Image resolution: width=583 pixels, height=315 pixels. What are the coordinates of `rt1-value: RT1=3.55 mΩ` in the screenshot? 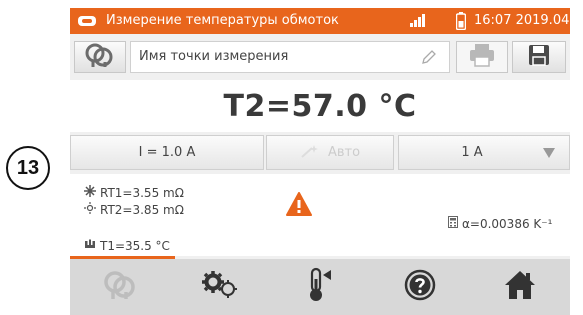 It's located at (142, 192).